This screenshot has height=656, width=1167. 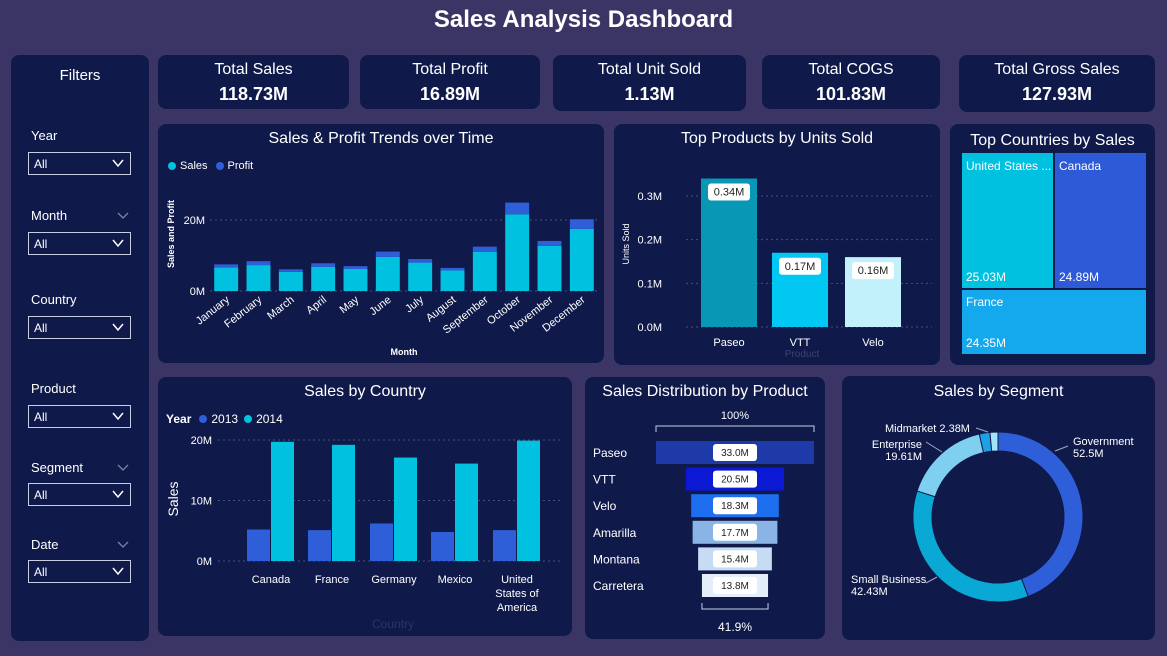 What do you see at coordinates (927, 429) in the screenshot?
I see `donut-label-midmarket: Midmarket 2.38M` at bounding box center [927, 429].